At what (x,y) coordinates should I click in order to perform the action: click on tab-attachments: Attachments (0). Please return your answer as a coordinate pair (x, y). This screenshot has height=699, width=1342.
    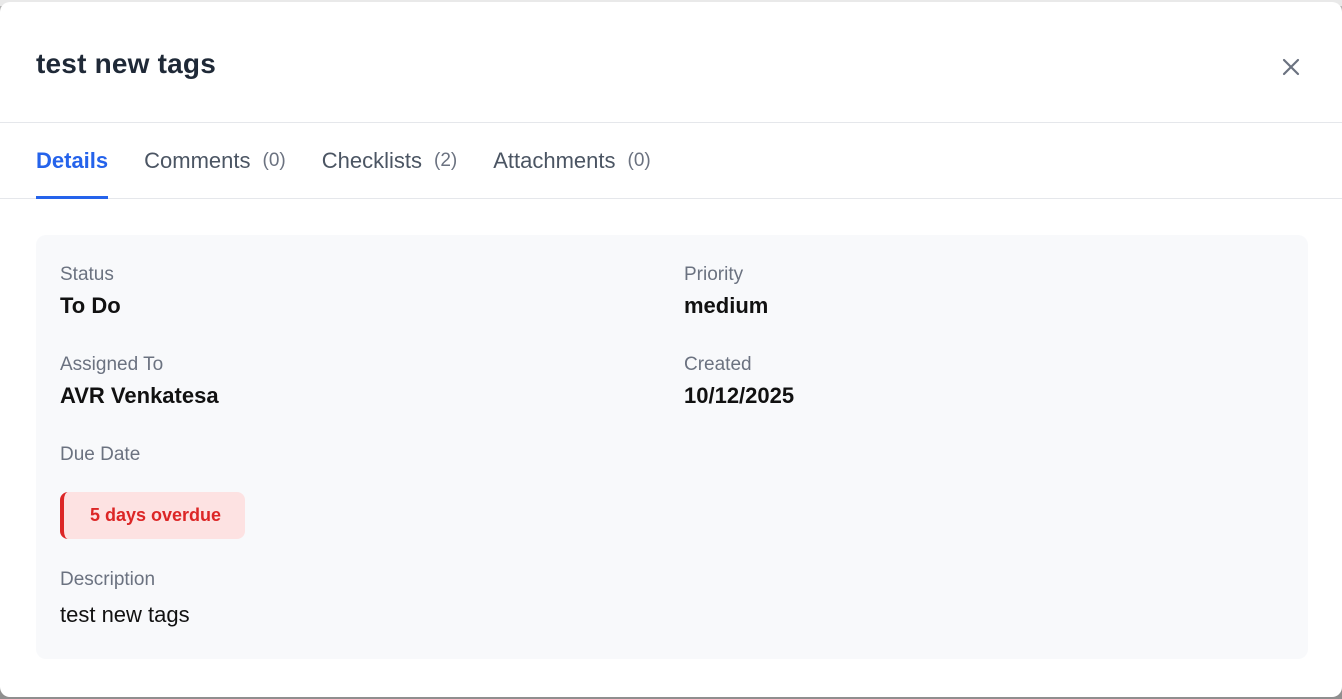
    Looking at the image, I should click on (572, 160).